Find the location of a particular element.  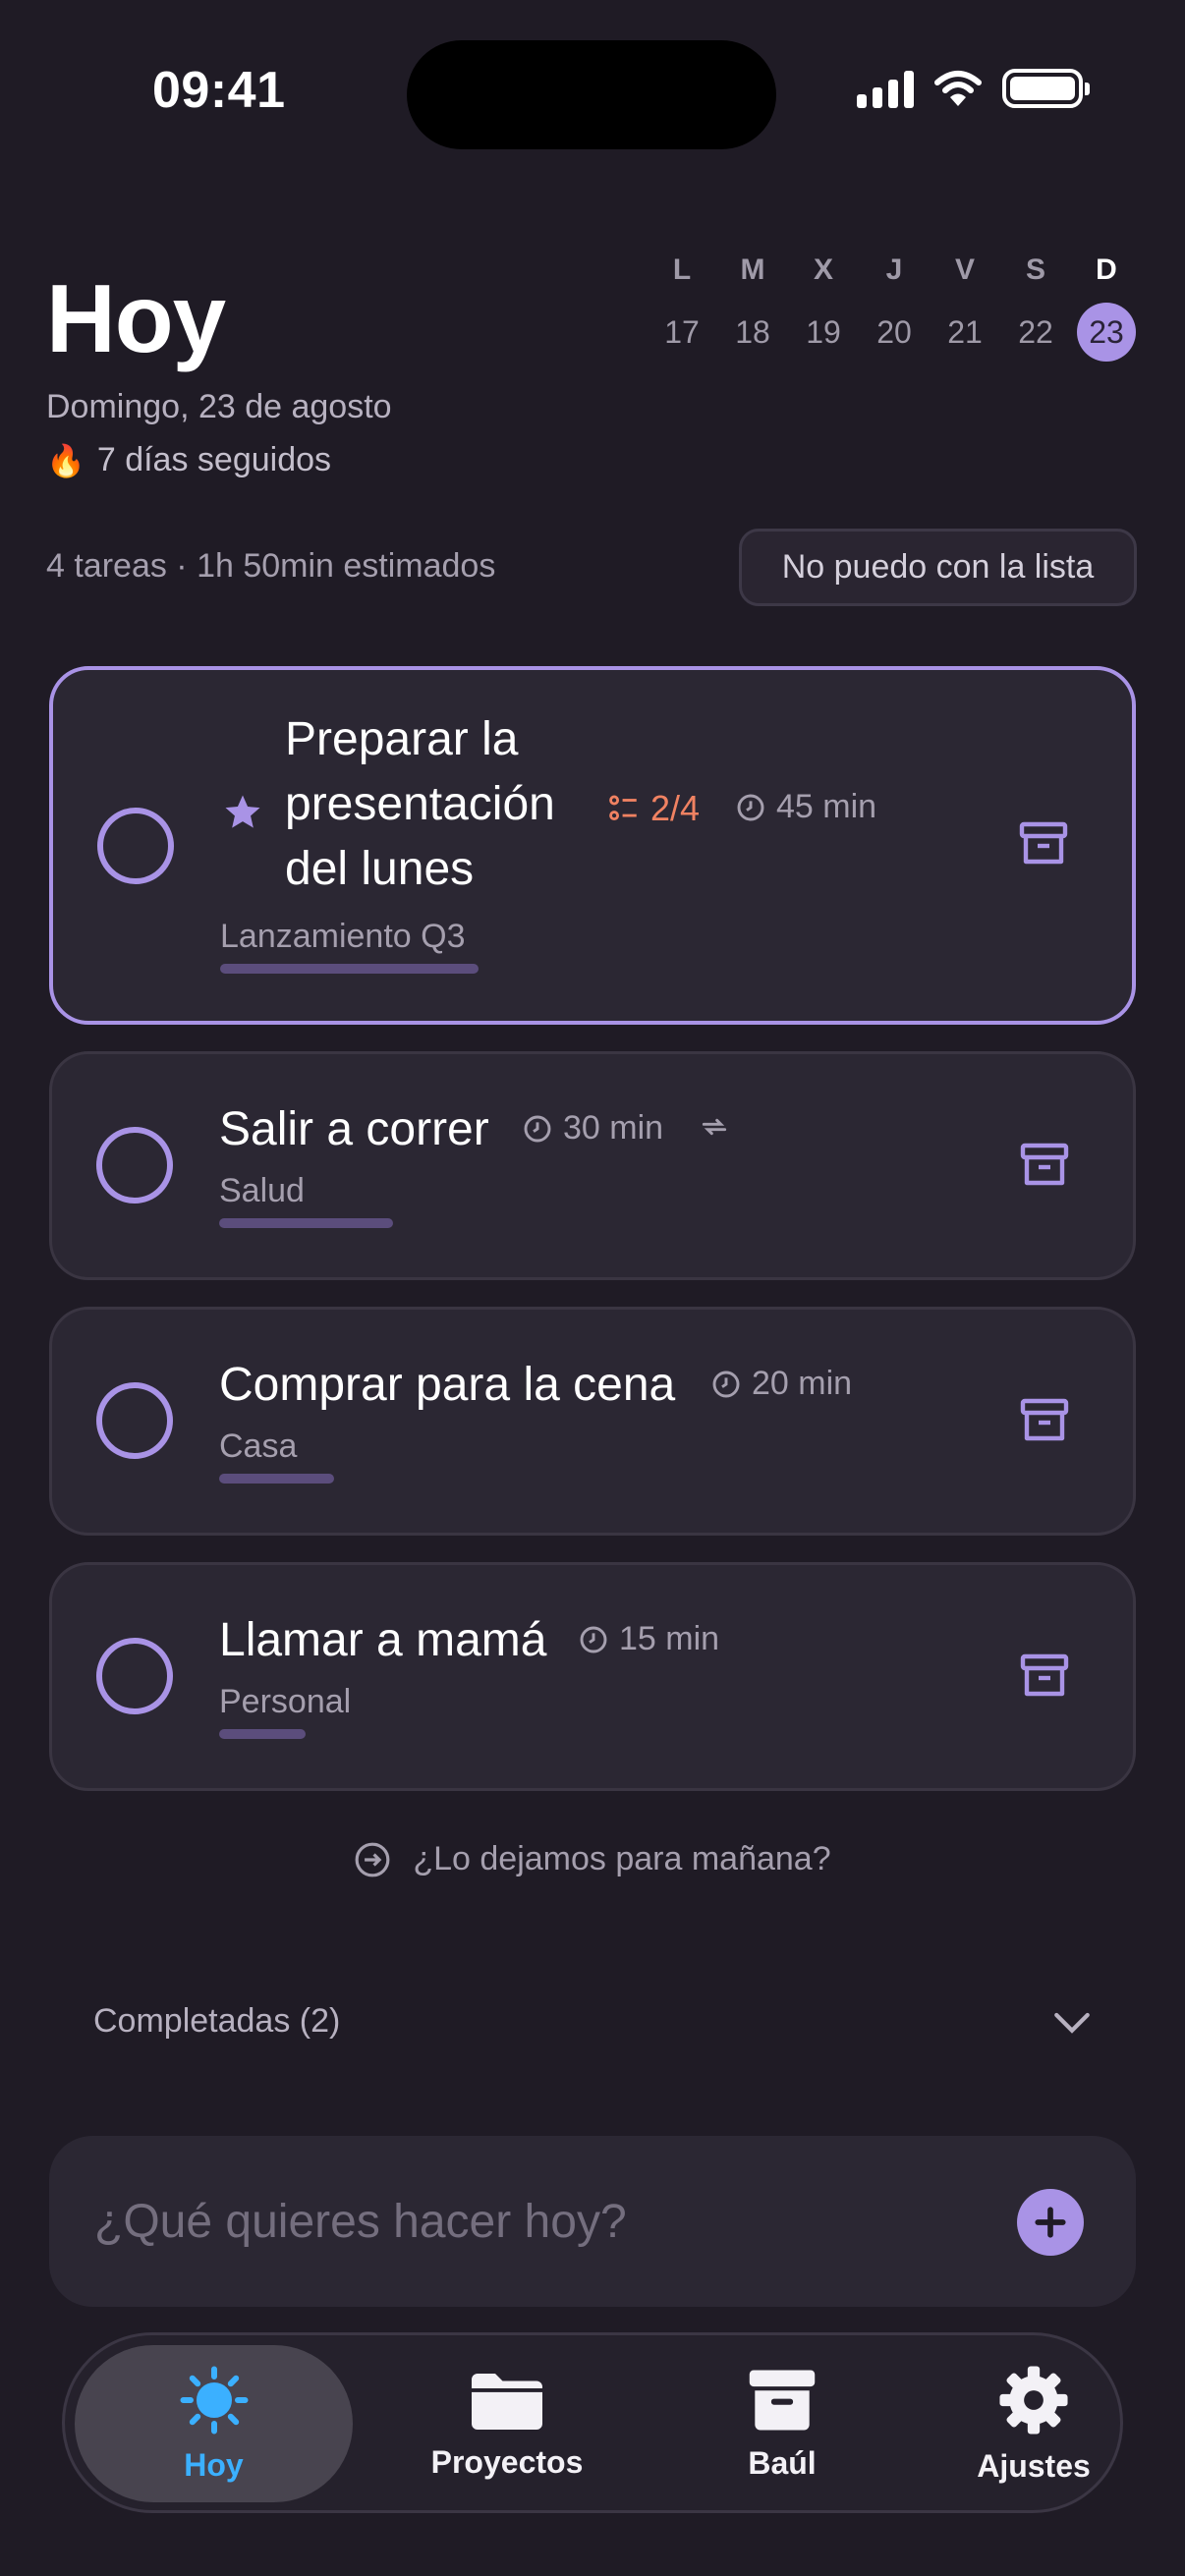

cellular-signal-icon is located at coordinates (886, 88).